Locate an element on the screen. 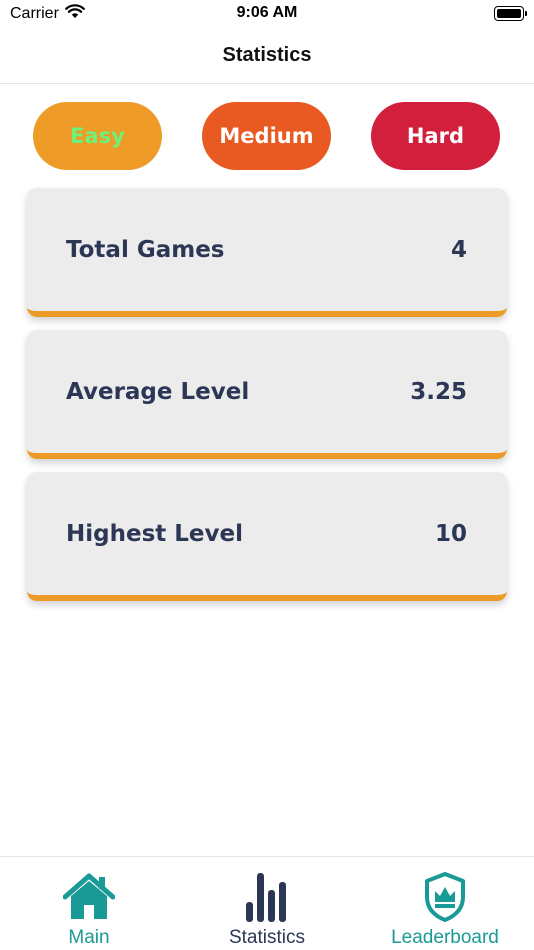  tab-statistics-label: Statistics is located at coordinates (267, 937).